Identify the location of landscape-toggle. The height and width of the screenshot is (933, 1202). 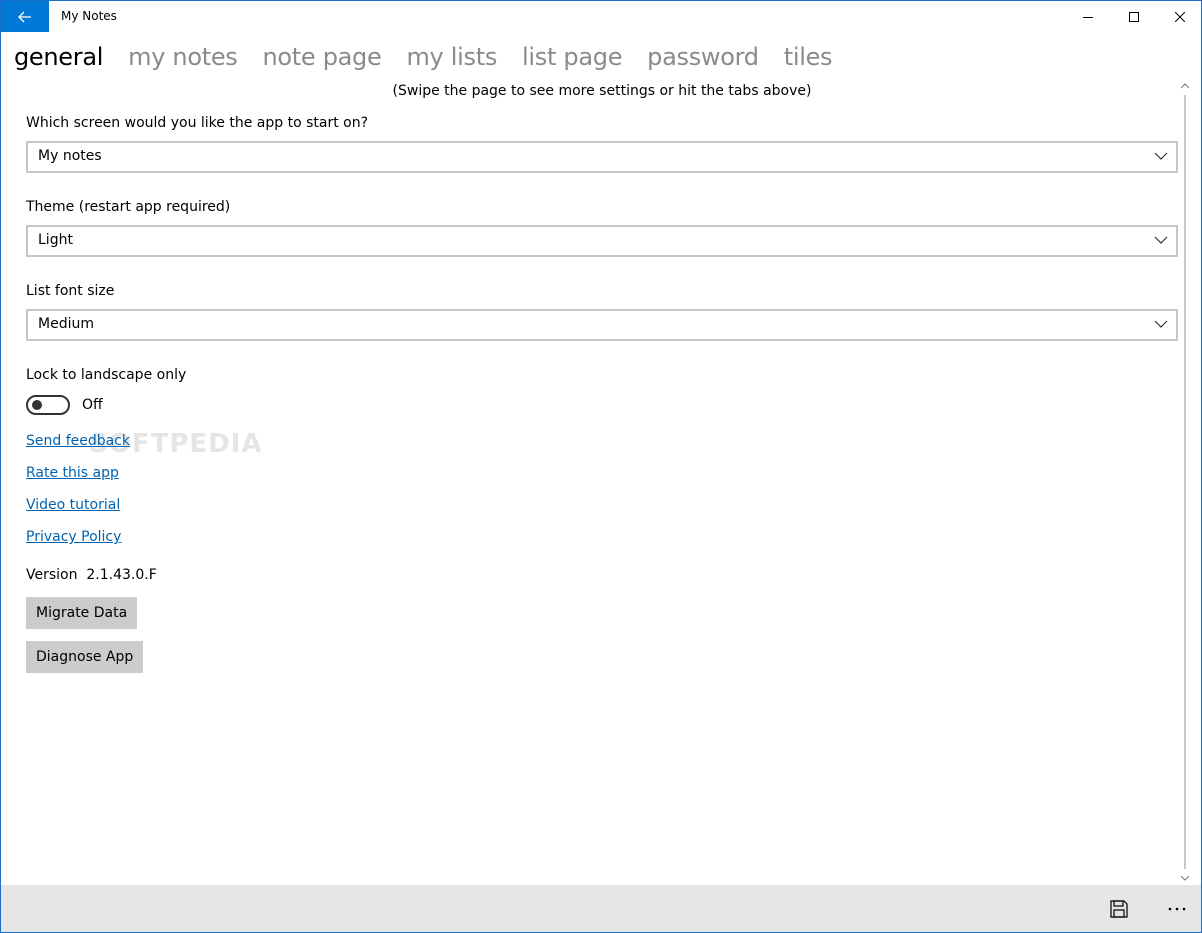
(48, 405).